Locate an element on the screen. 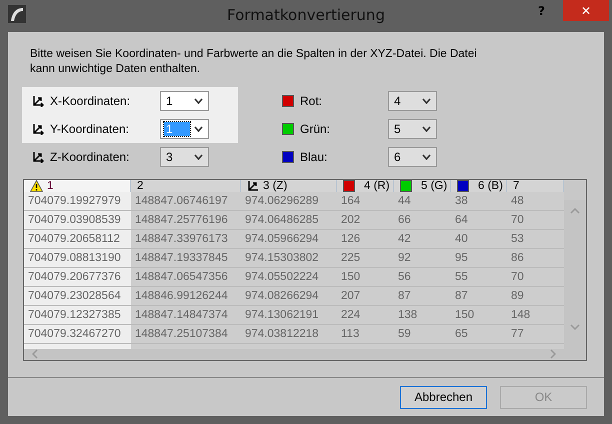 This screenshot has height=424, width=612. table-cell-text: 77 is located at coordinates (517, 334).